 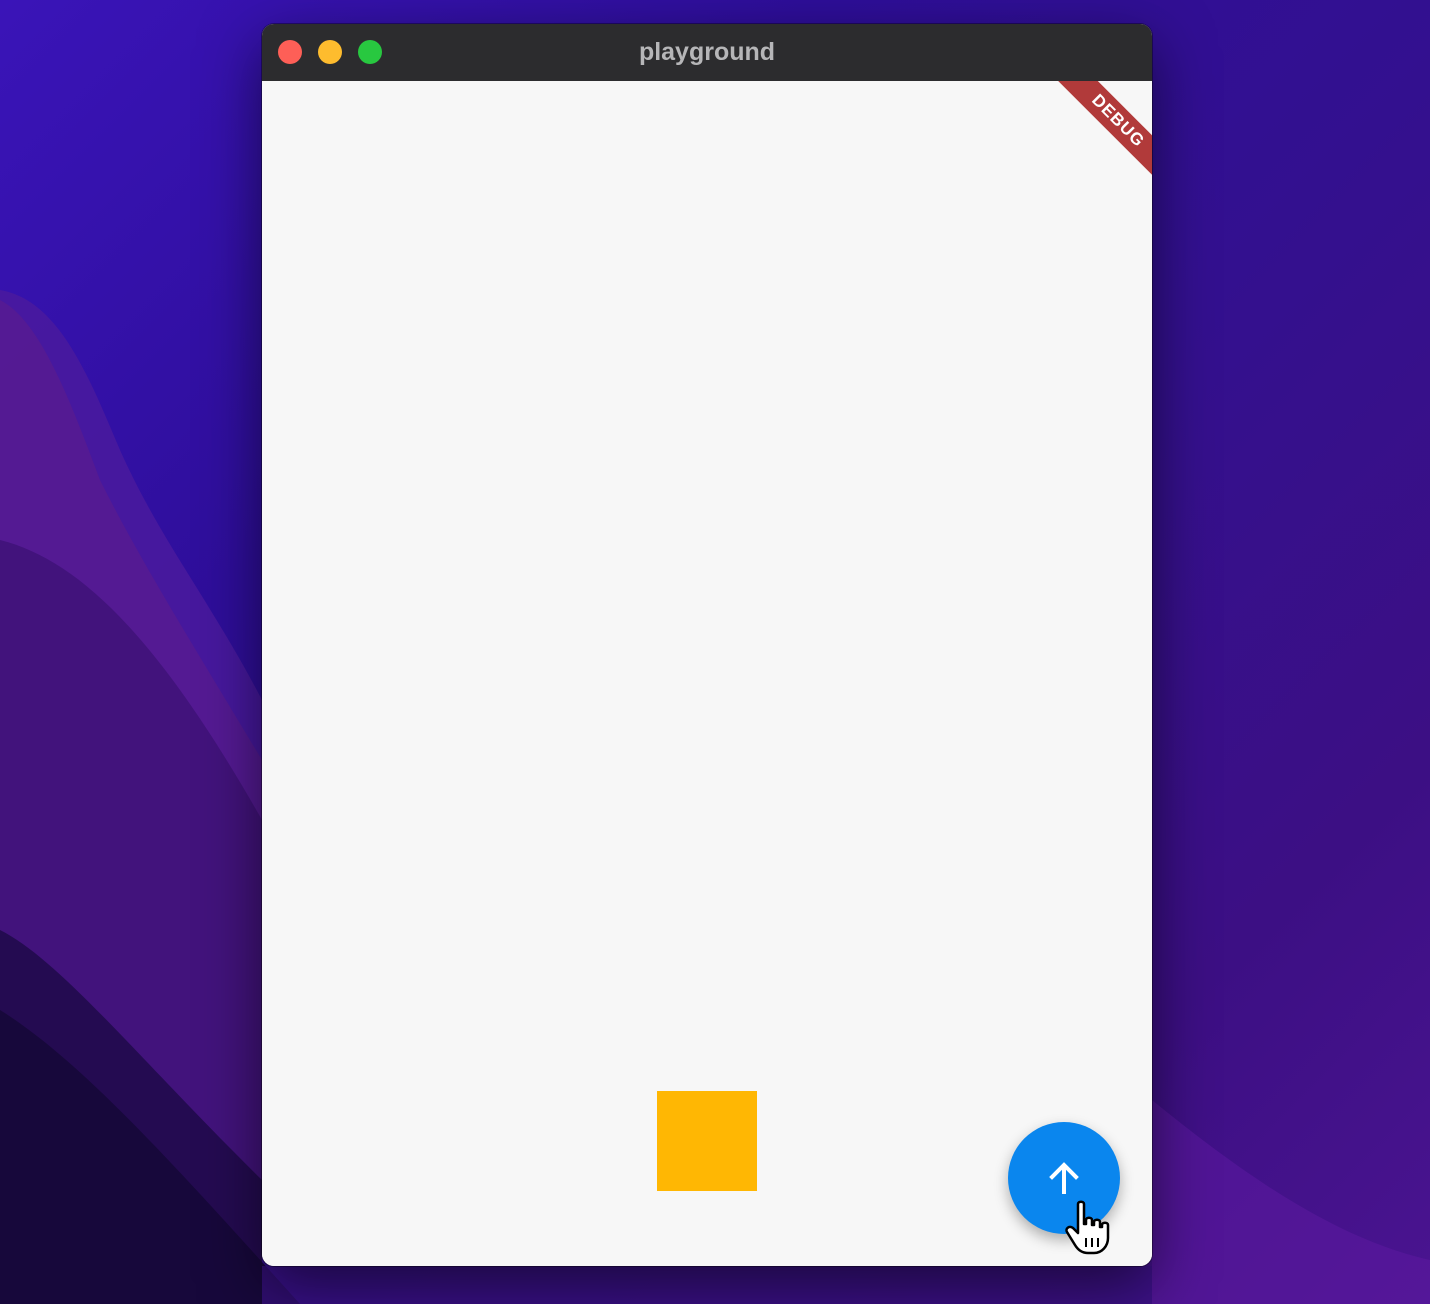 I want to click on hand-pointer-icon, so click(x=1087, y=1227).